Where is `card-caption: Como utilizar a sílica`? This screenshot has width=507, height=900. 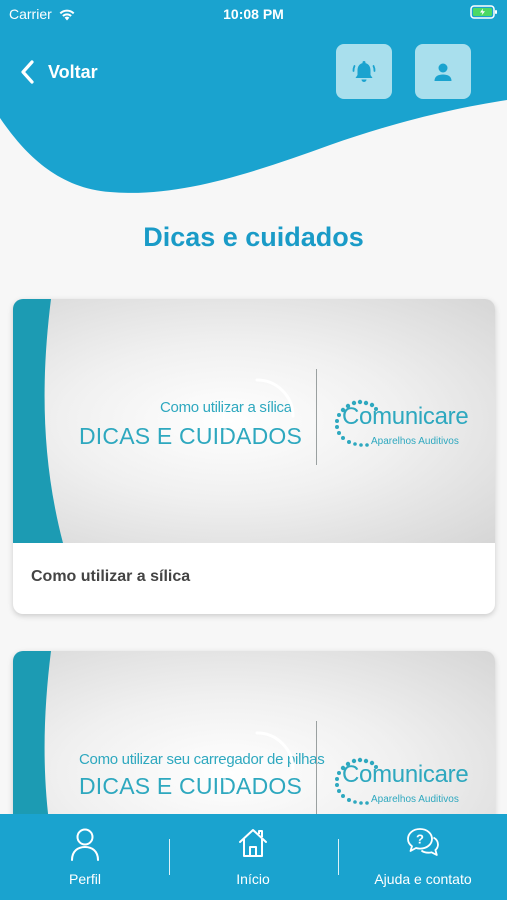
card-caption: Como utilizar a sílica is located at coordinates (111, 576).